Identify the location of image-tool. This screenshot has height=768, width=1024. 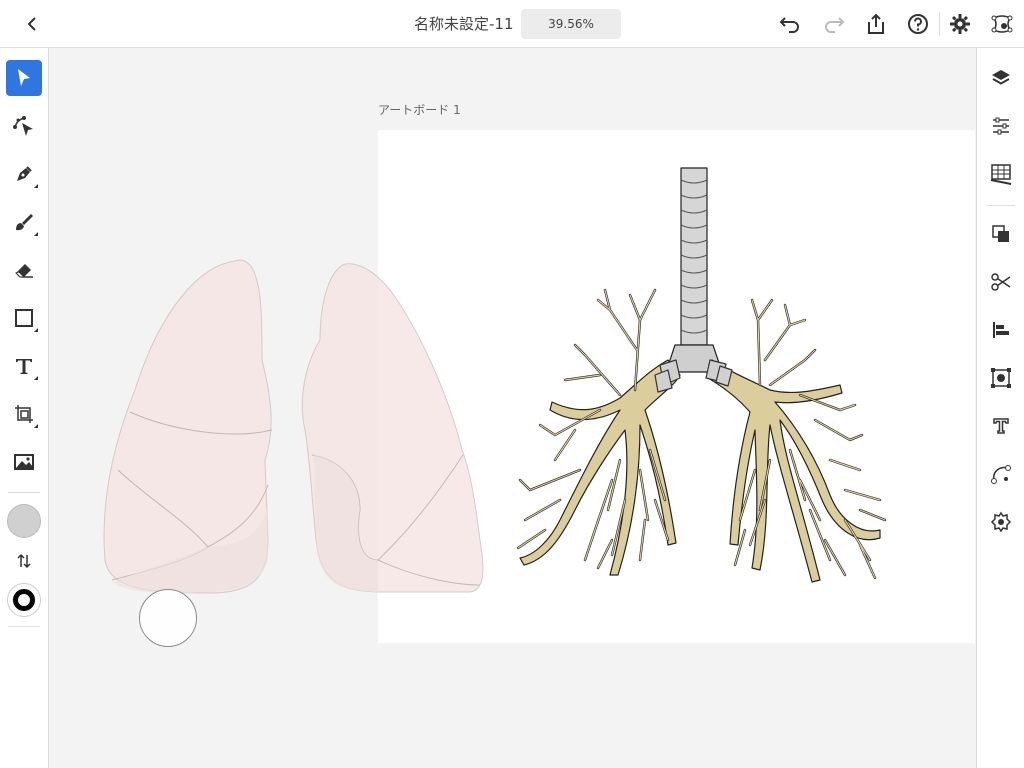
(24, 462).